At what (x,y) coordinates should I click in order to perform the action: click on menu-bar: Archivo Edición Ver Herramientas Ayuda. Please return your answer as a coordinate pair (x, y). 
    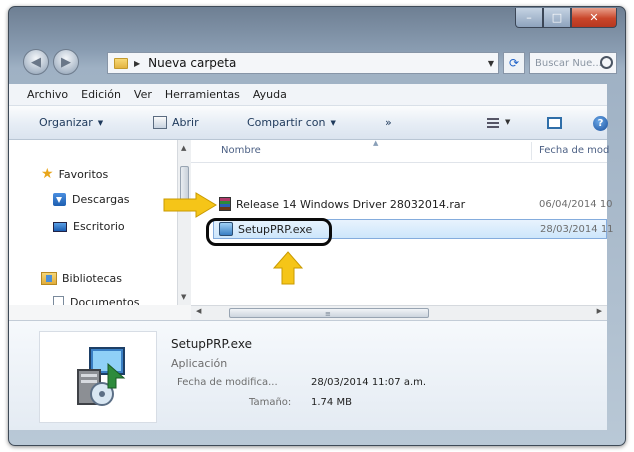
    Looking at the image, I should click on (308, 95).